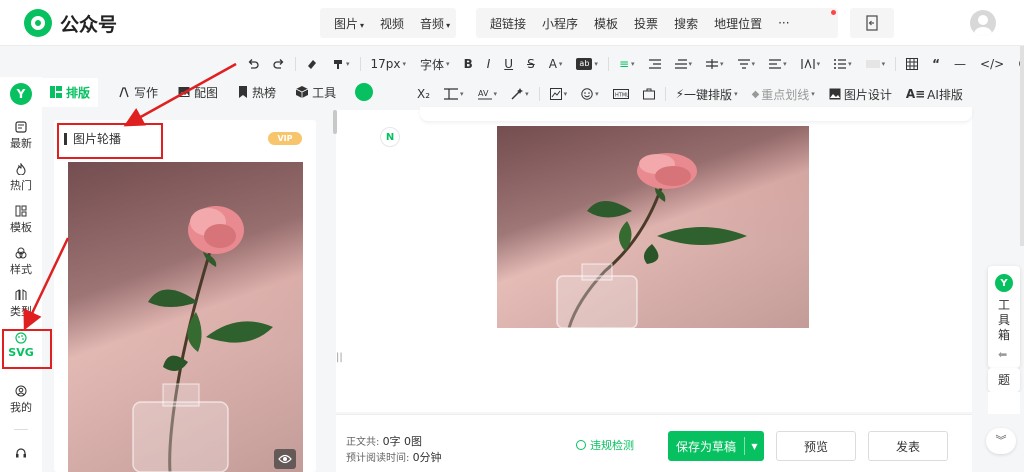  I want to click on title-tool-button: 题, so click(1004, 380).